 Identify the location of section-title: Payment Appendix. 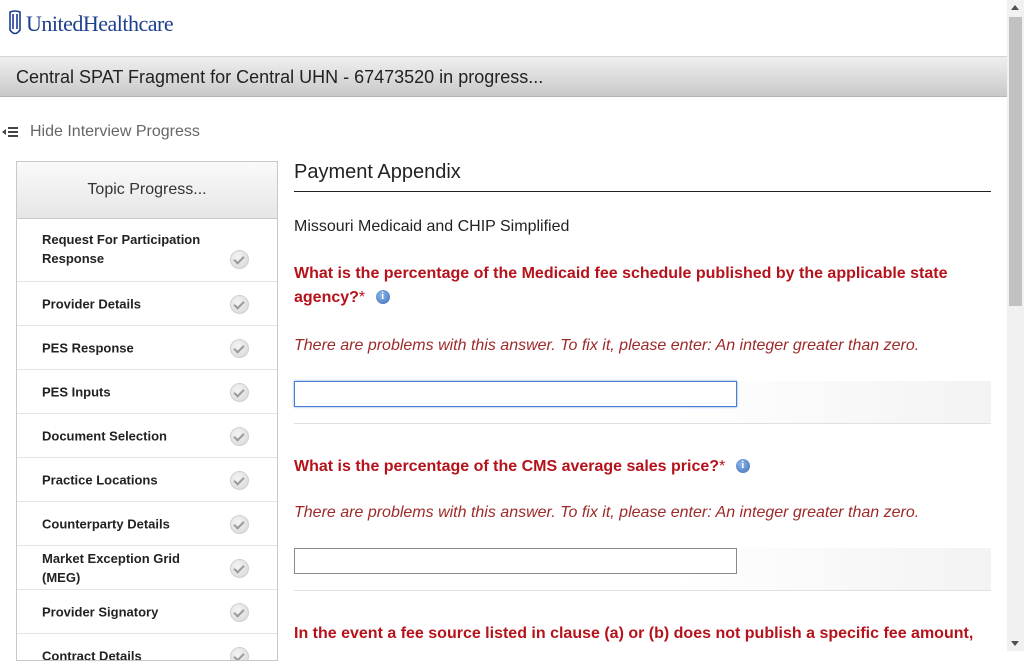
(642, 176).